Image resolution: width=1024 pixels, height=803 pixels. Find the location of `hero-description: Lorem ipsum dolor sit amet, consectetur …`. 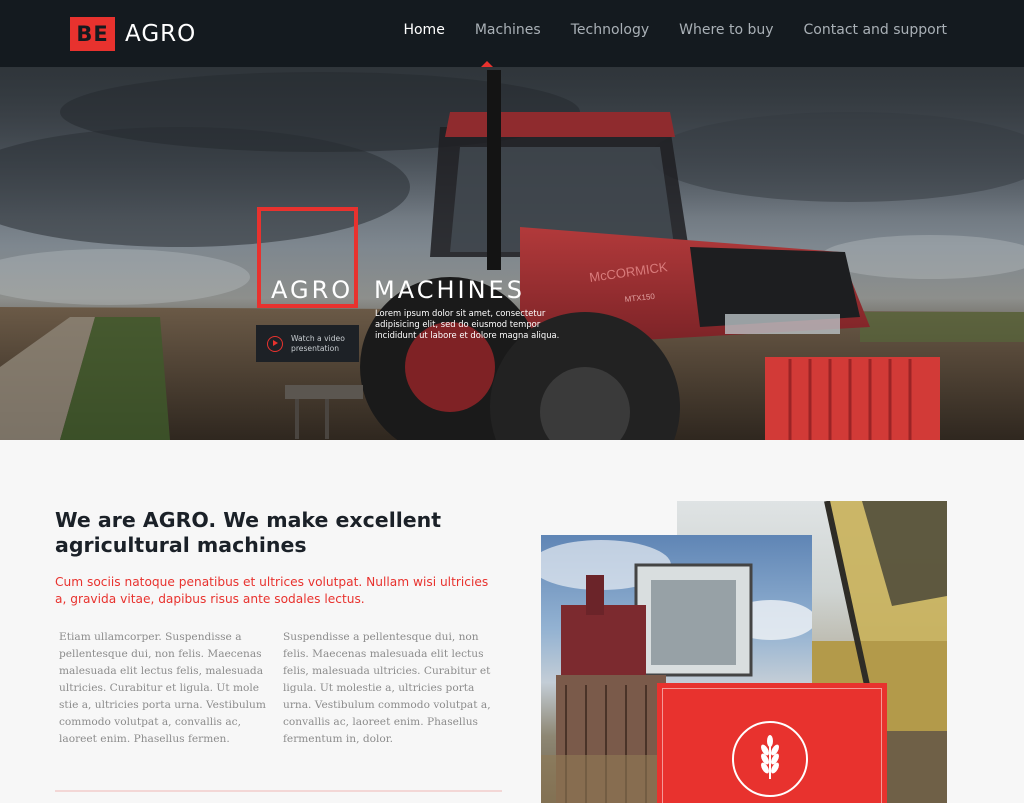

hero-description: Lorem ipsum dolor sit amet, consectetur … is located at coordinates (467, 324).